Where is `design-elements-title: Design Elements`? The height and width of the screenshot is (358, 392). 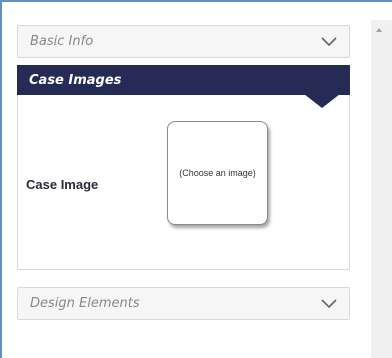
design-elements-title: Design Elements is located at coordinates (85, 303).